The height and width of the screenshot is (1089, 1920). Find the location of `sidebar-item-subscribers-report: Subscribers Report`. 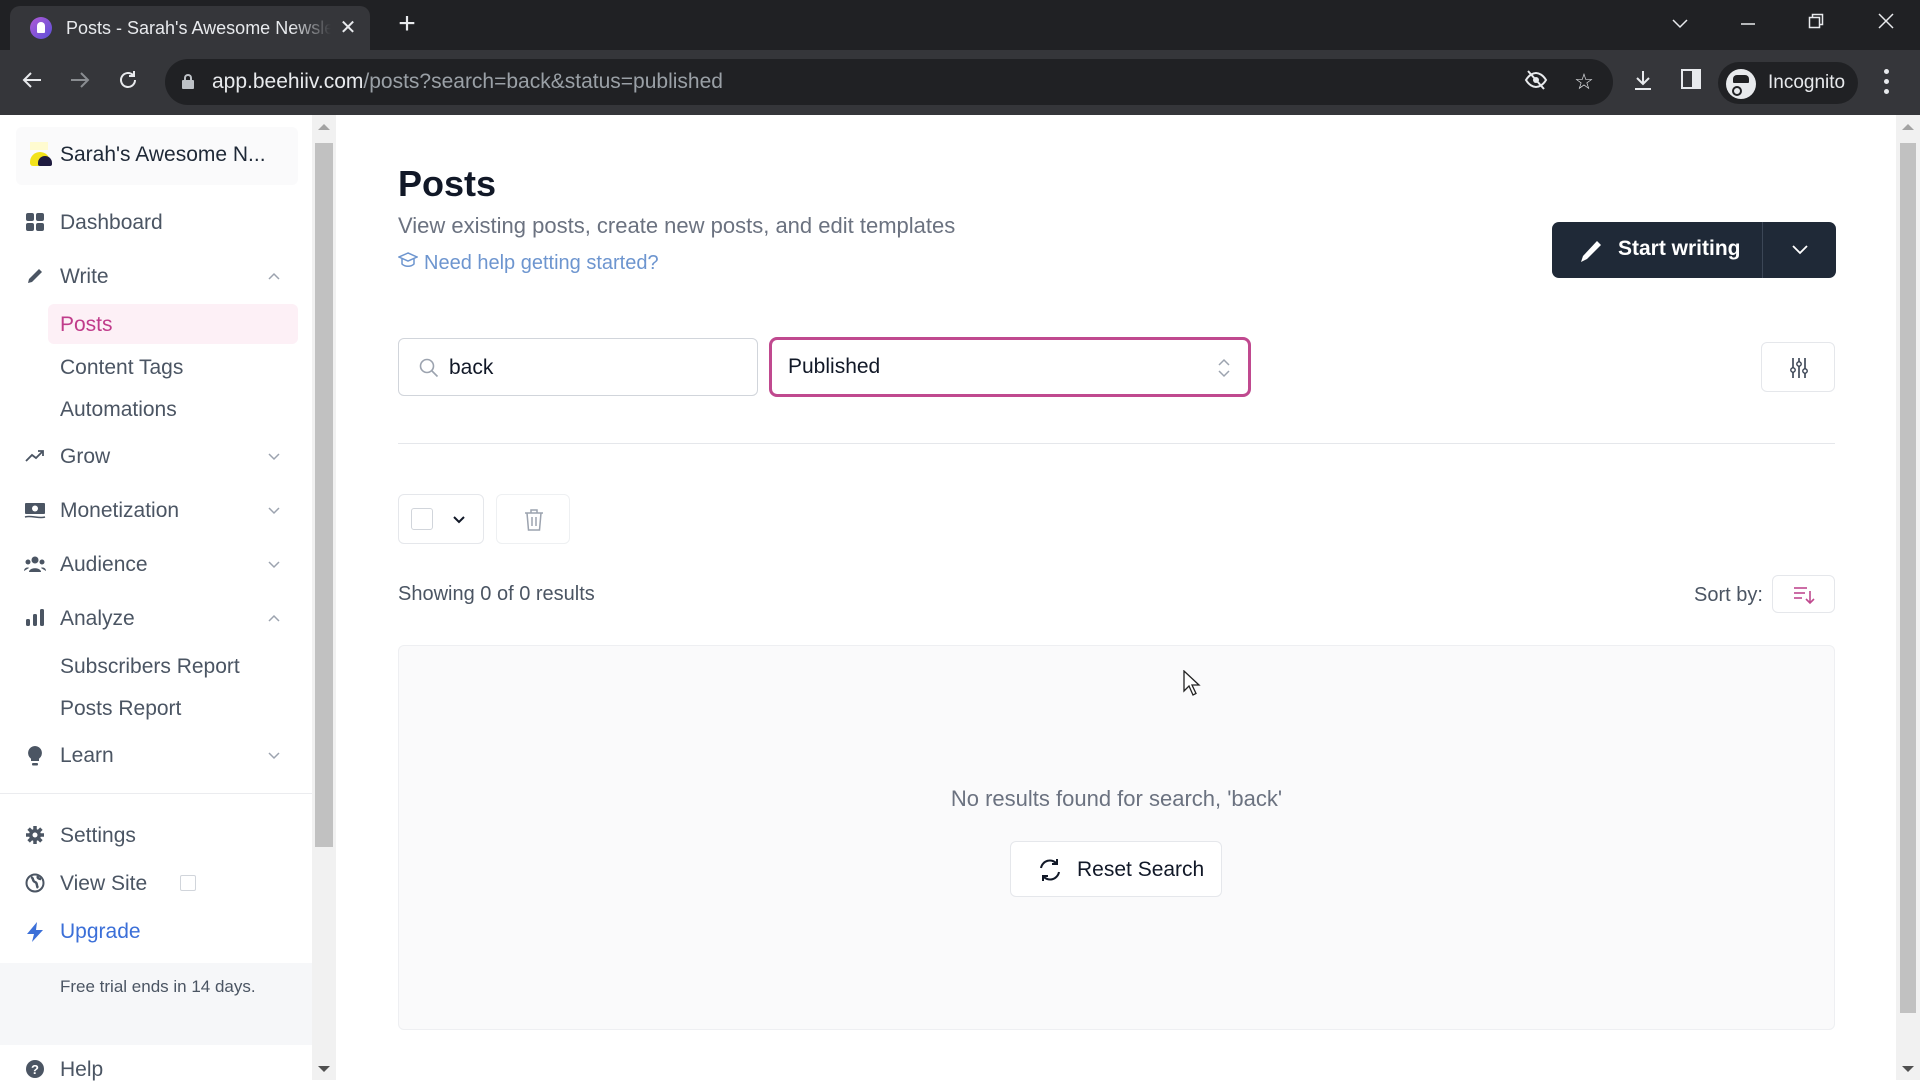

sidebar-item-subscribers-report: Subscribers Report is located at coordinates (173, 666).